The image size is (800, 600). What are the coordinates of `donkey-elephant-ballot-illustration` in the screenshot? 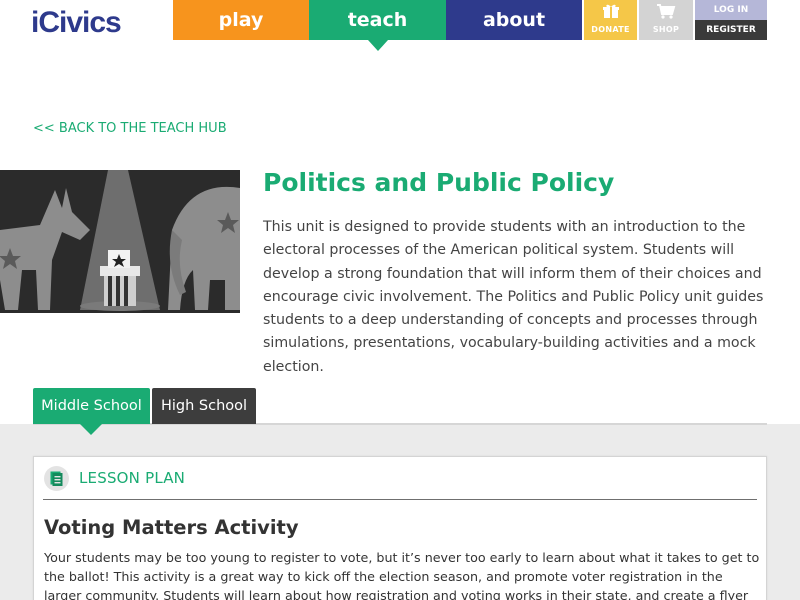 It's located at (120, 241).